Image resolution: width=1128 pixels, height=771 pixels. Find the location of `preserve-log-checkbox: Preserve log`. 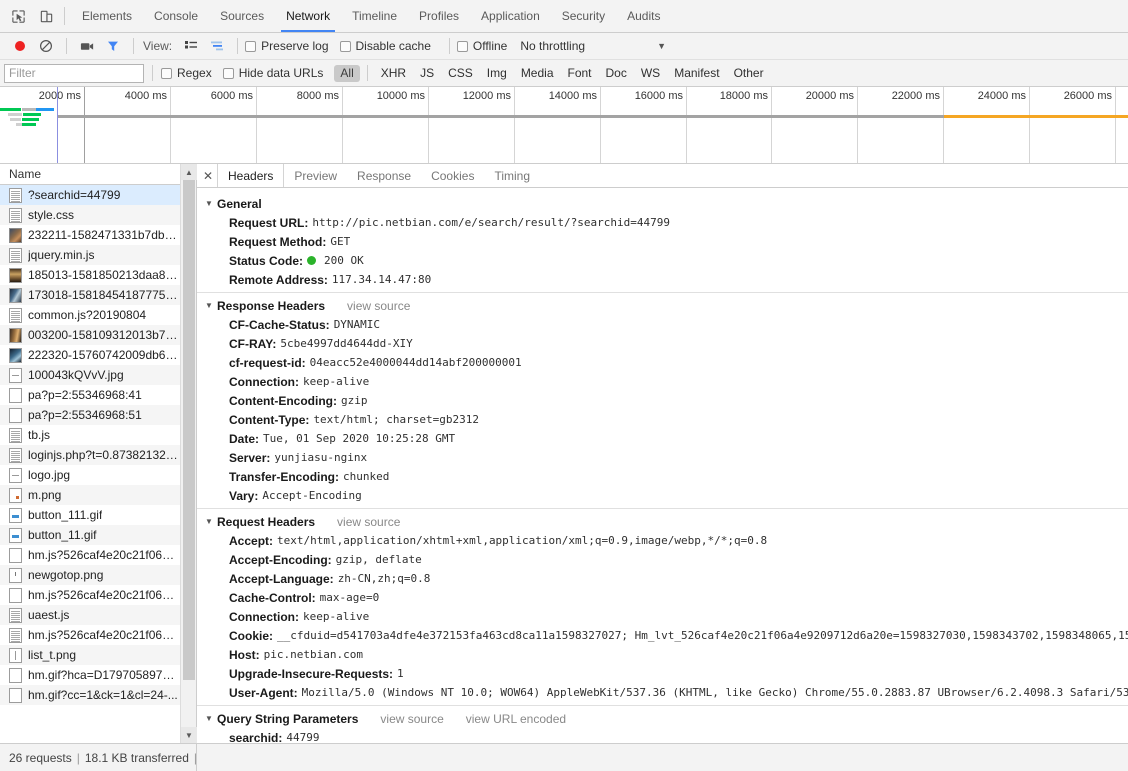

preserve-log-checkbox: Preserve log is located at coordinates (287, 46).